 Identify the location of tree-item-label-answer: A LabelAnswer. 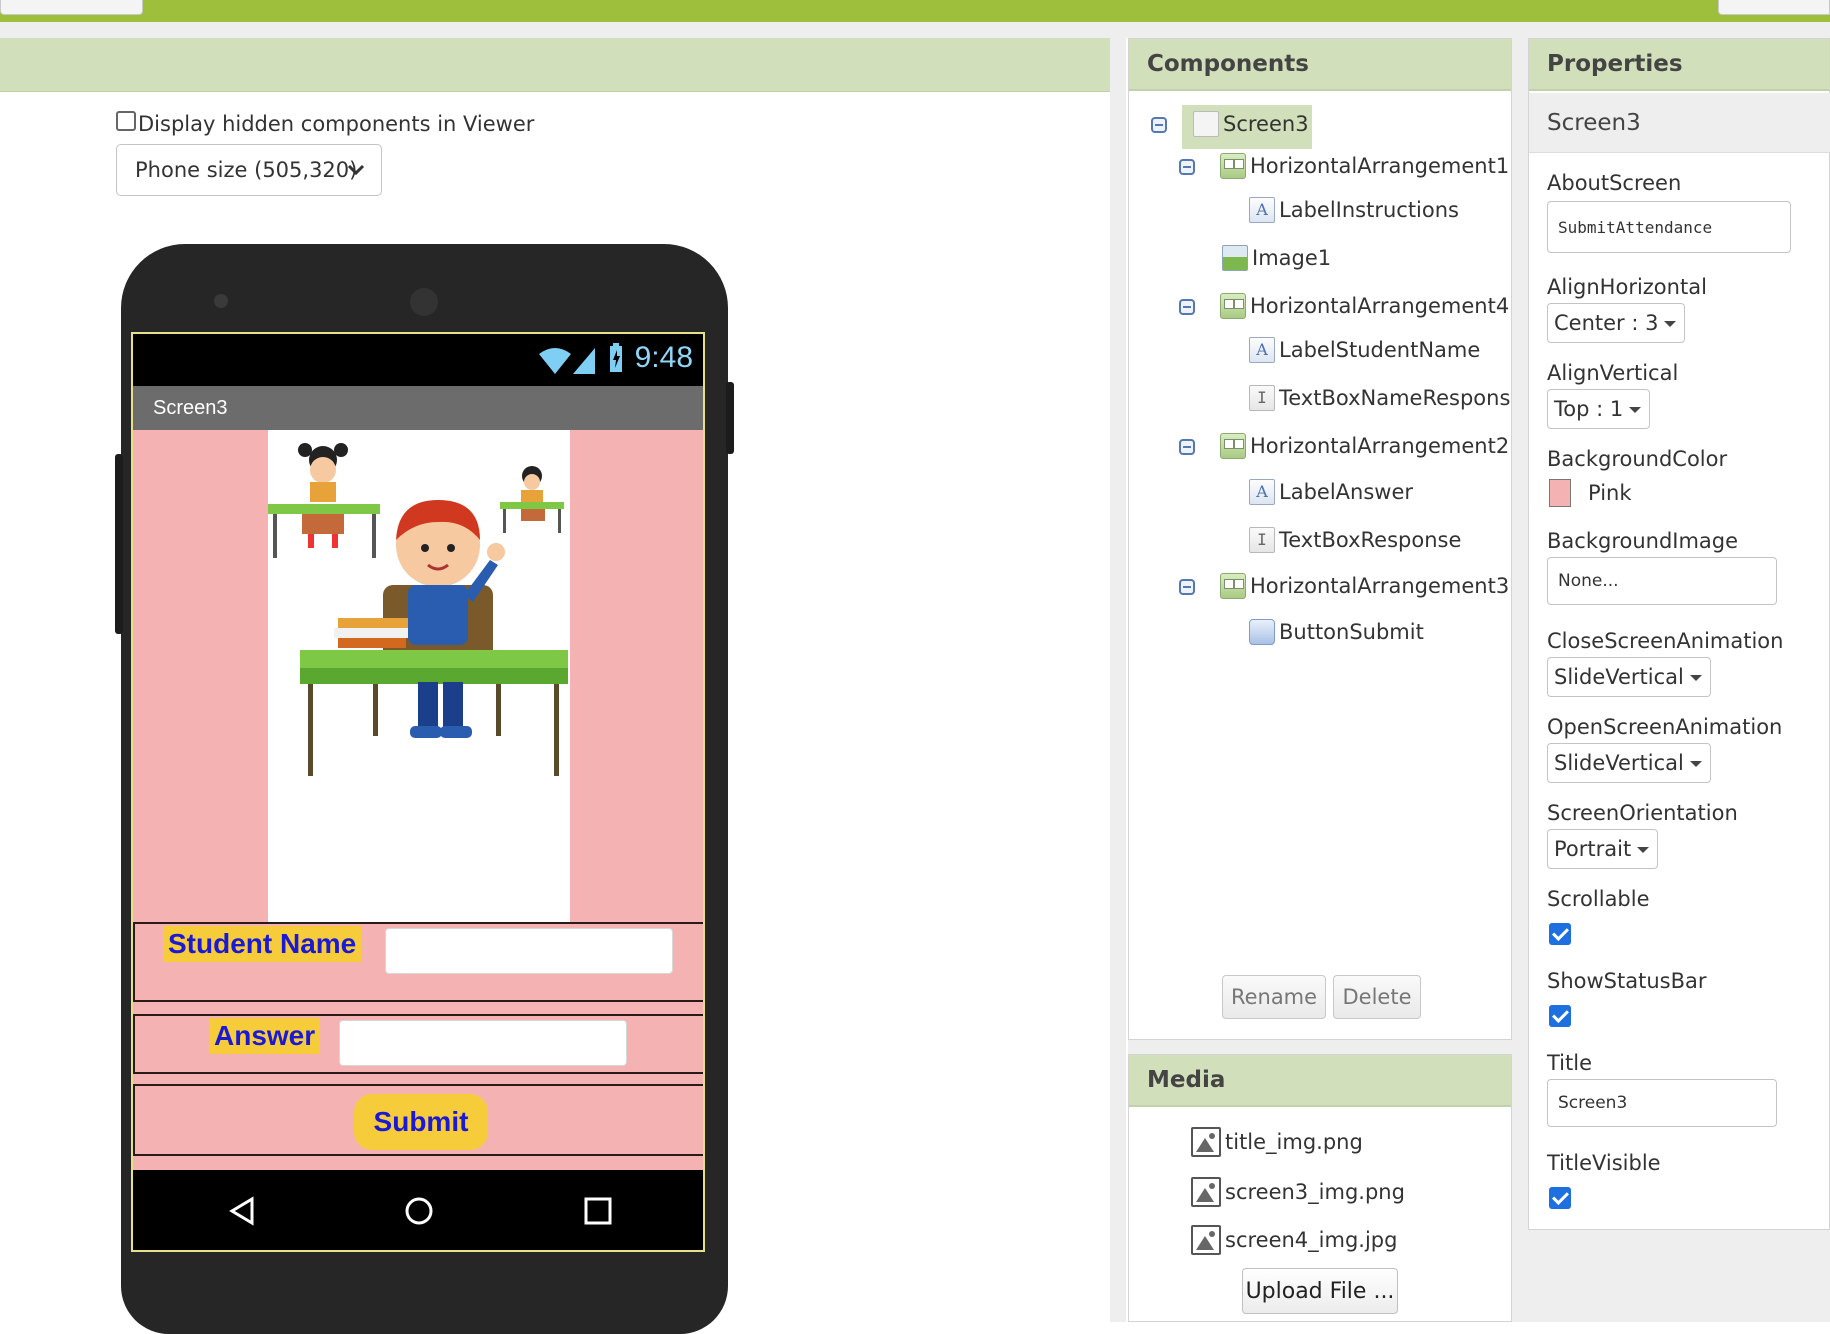
(1331, 492).